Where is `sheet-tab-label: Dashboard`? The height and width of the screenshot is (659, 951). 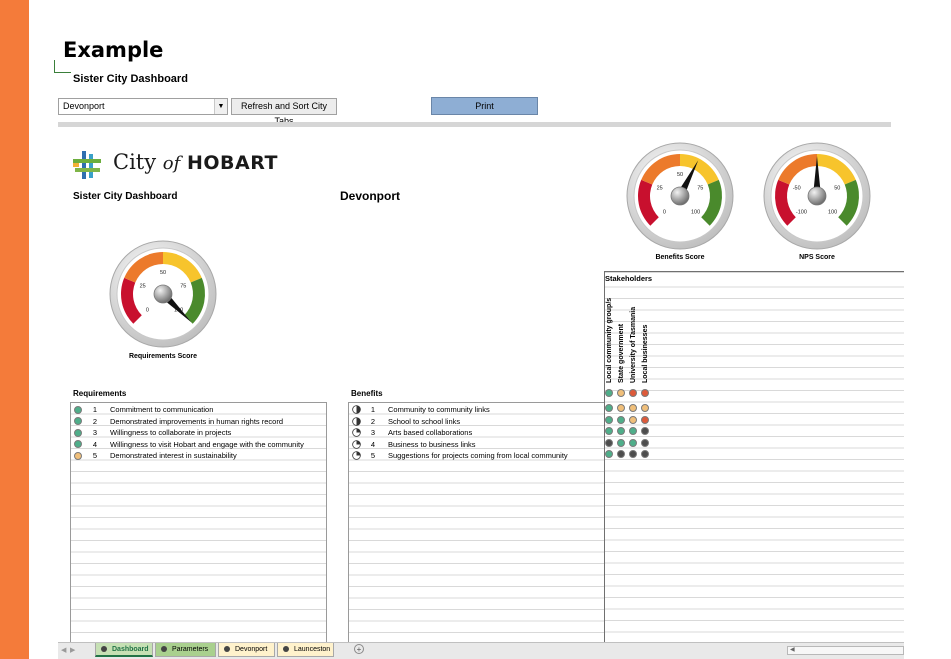
sheet-tab-label: Dashboard is located at coordinates (130, 649).